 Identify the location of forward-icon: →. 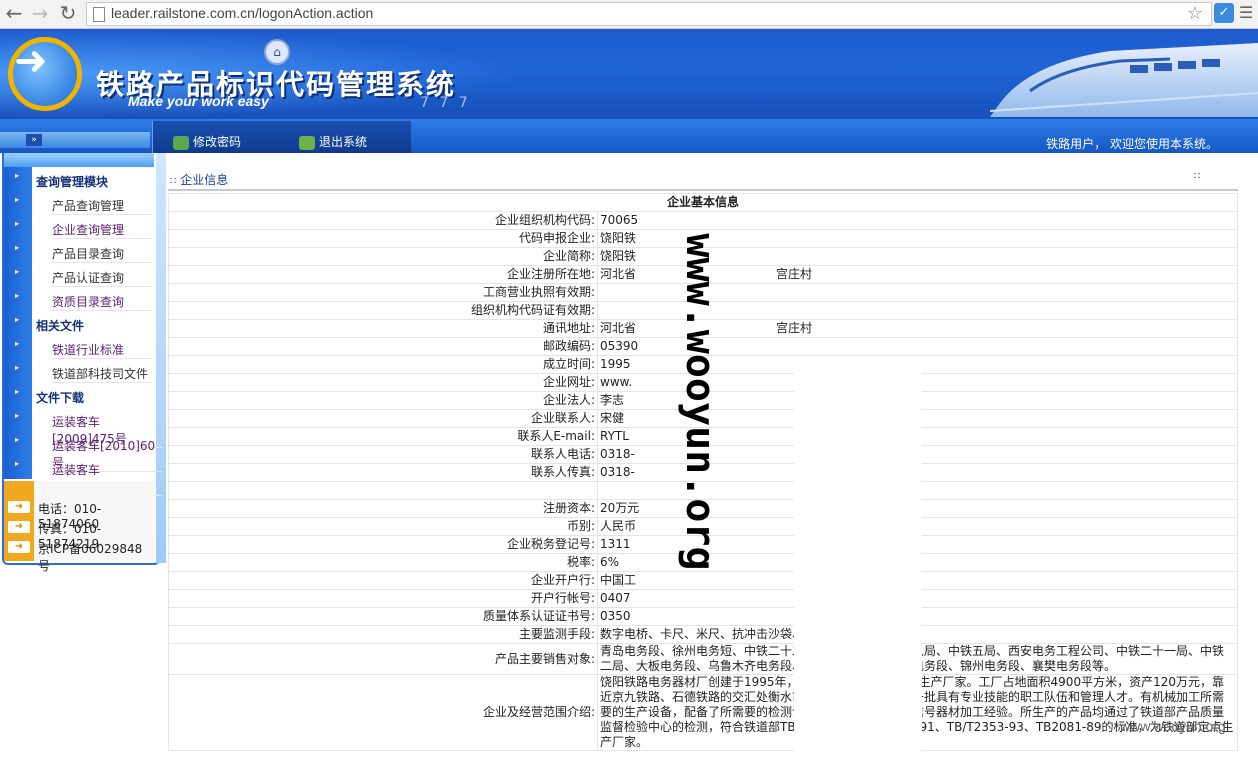
(40, 13).